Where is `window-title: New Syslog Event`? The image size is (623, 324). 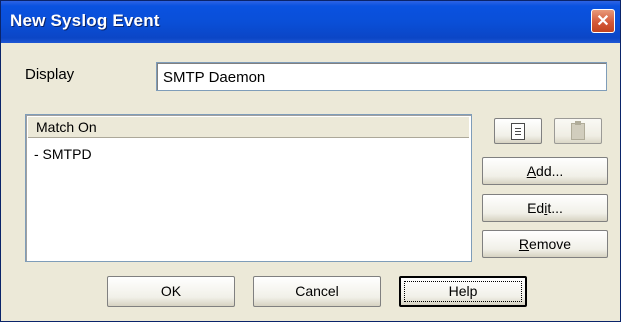
window-title: New Syslog Event is located at coordinates (85, 20).